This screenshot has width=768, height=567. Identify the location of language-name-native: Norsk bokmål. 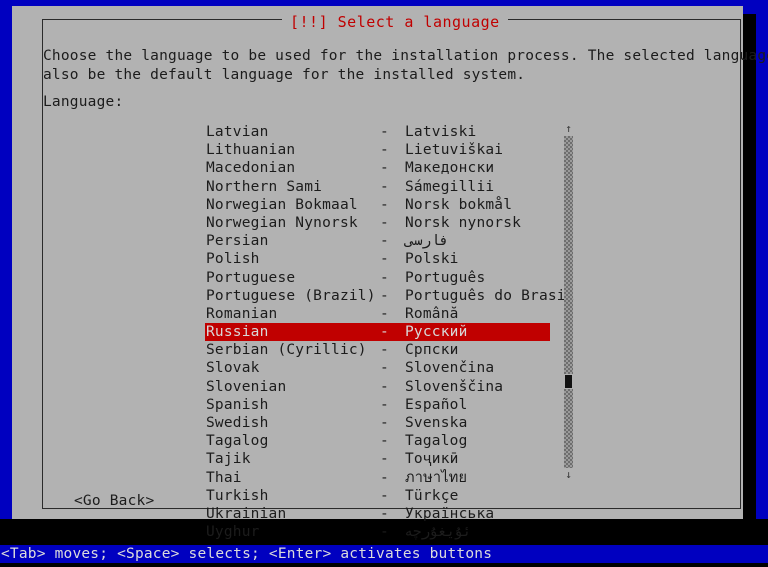
(459, 204).